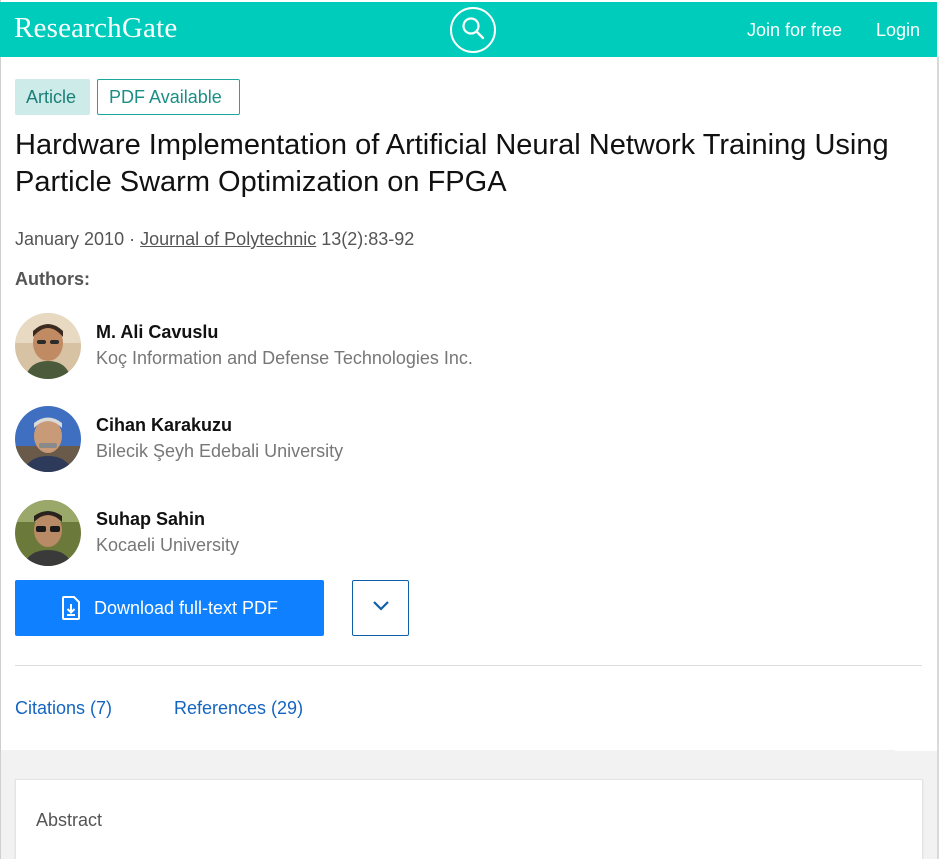 The height and width of the screenshot is (859, 939). I want to click on author-name: Cihan Karakuzu, so click(164, 425).